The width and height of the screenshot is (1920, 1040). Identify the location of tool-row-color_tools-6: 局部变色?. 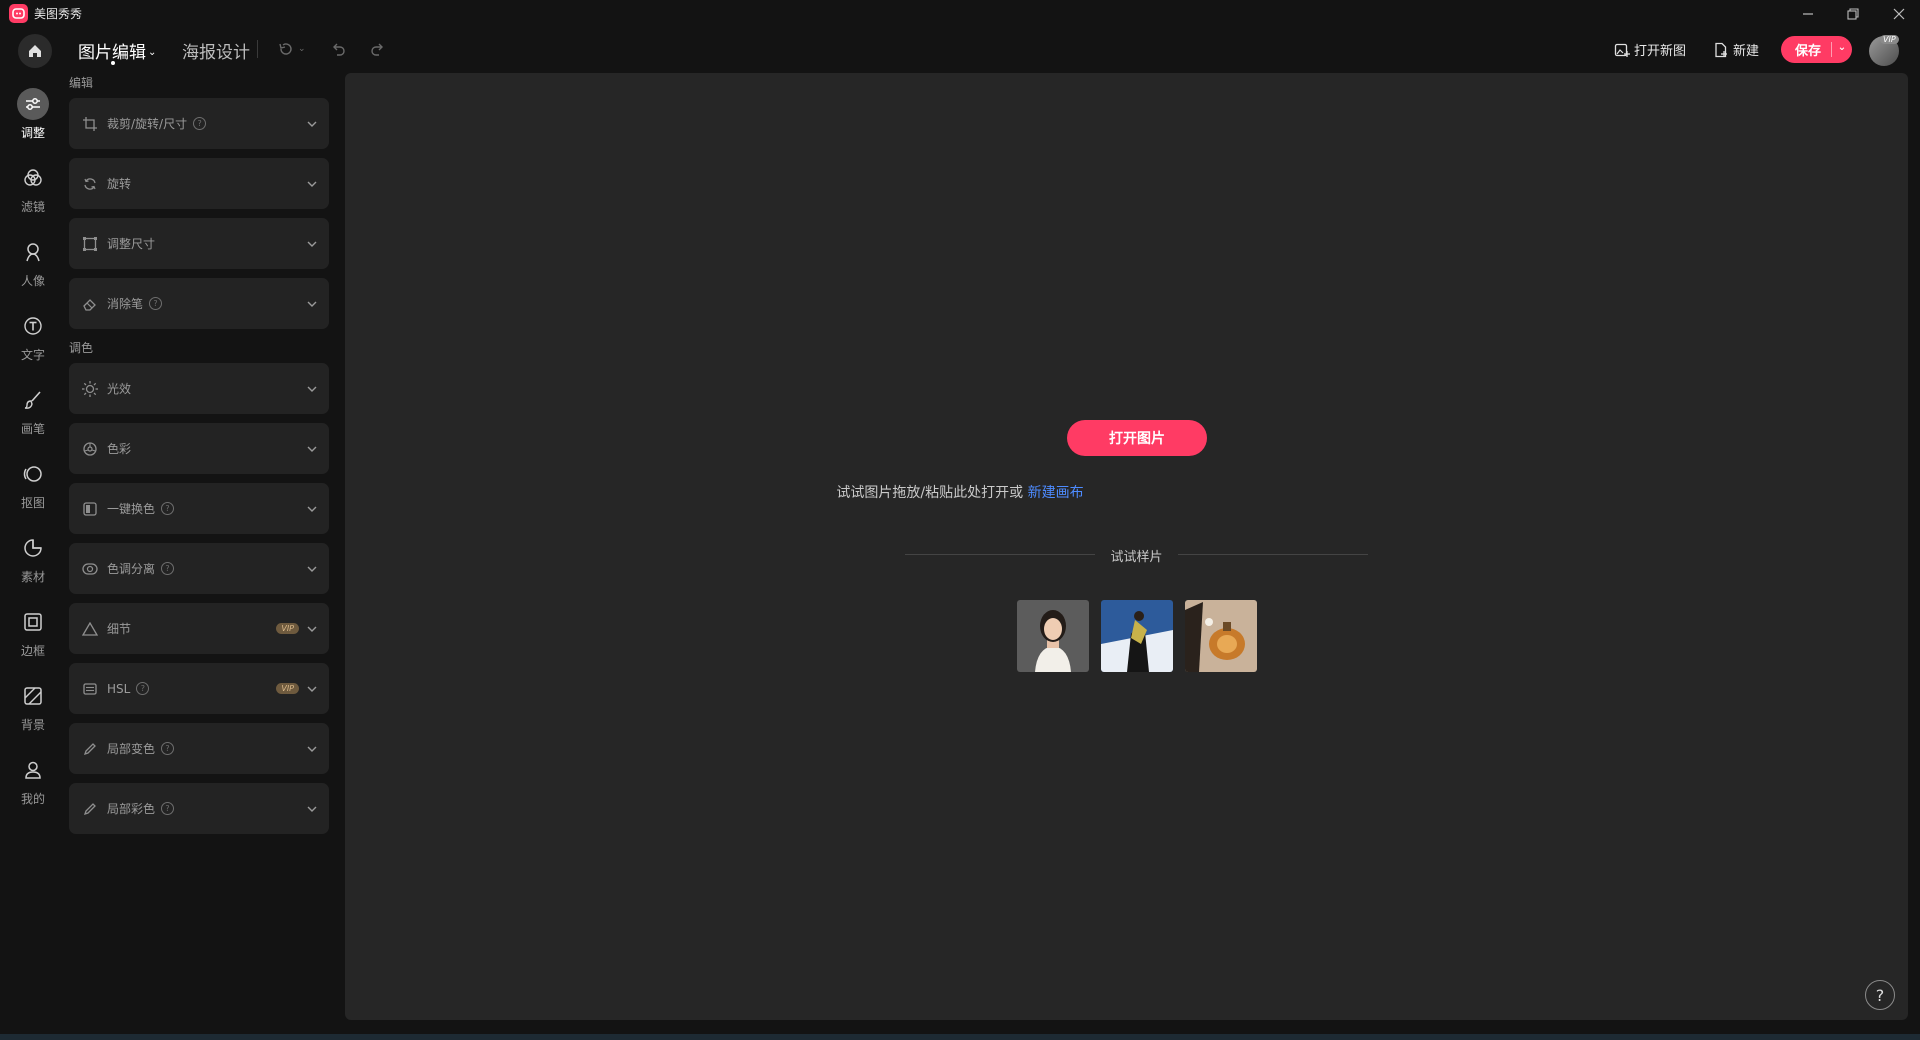
(199, 748).